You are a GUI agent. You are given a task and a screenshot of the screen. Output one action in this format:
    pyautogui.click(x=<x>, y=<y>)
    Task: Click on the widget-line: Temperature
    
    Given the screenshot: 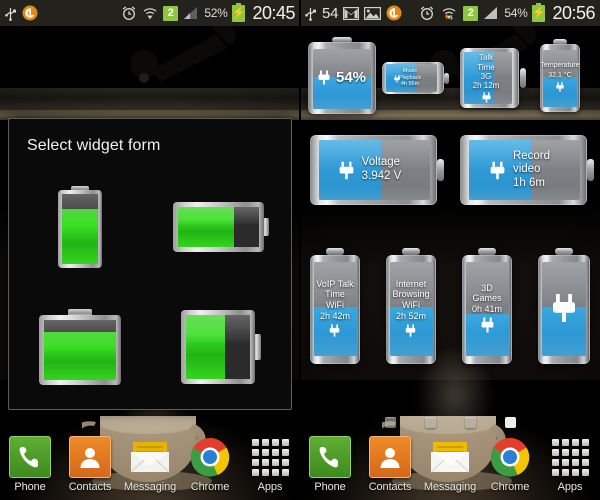 What is the action you would take?
    pyautogui.click(x=560, y=65)
    